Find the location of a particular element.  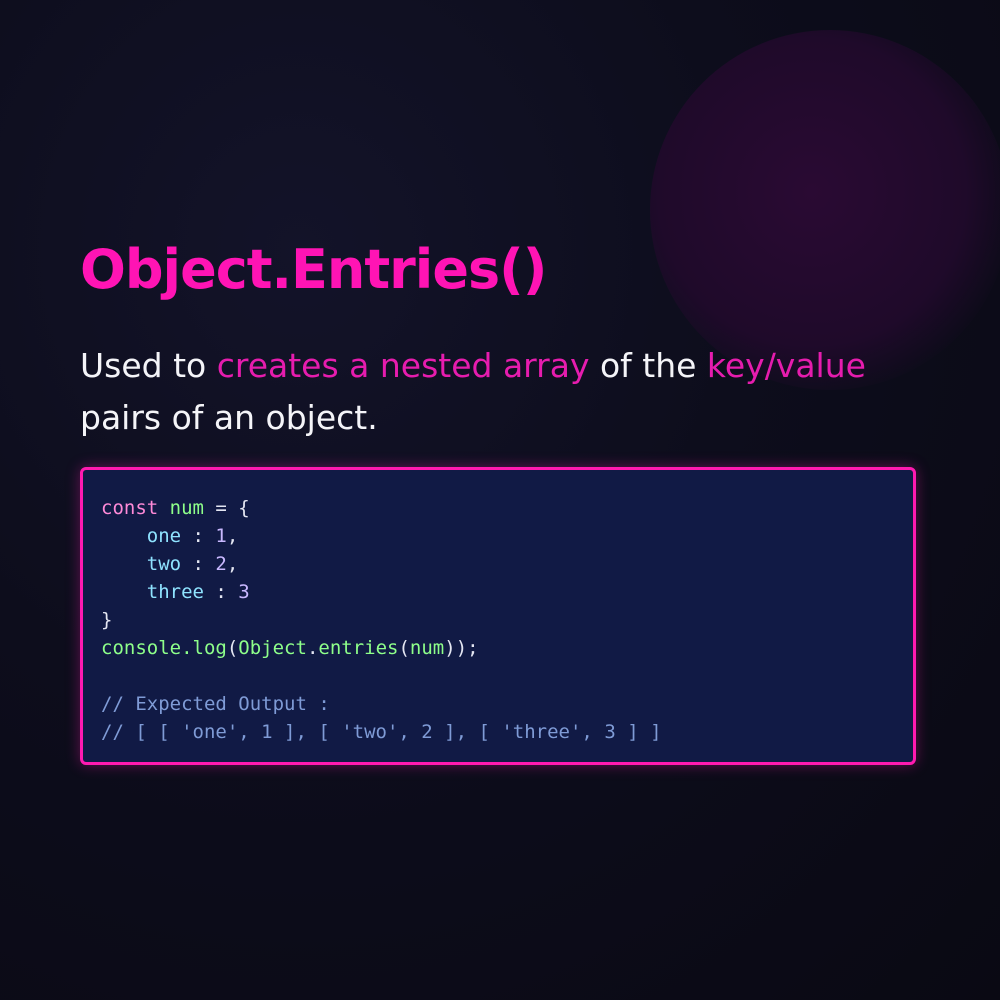

code-keyword: const is located at coordinates (130, 508).